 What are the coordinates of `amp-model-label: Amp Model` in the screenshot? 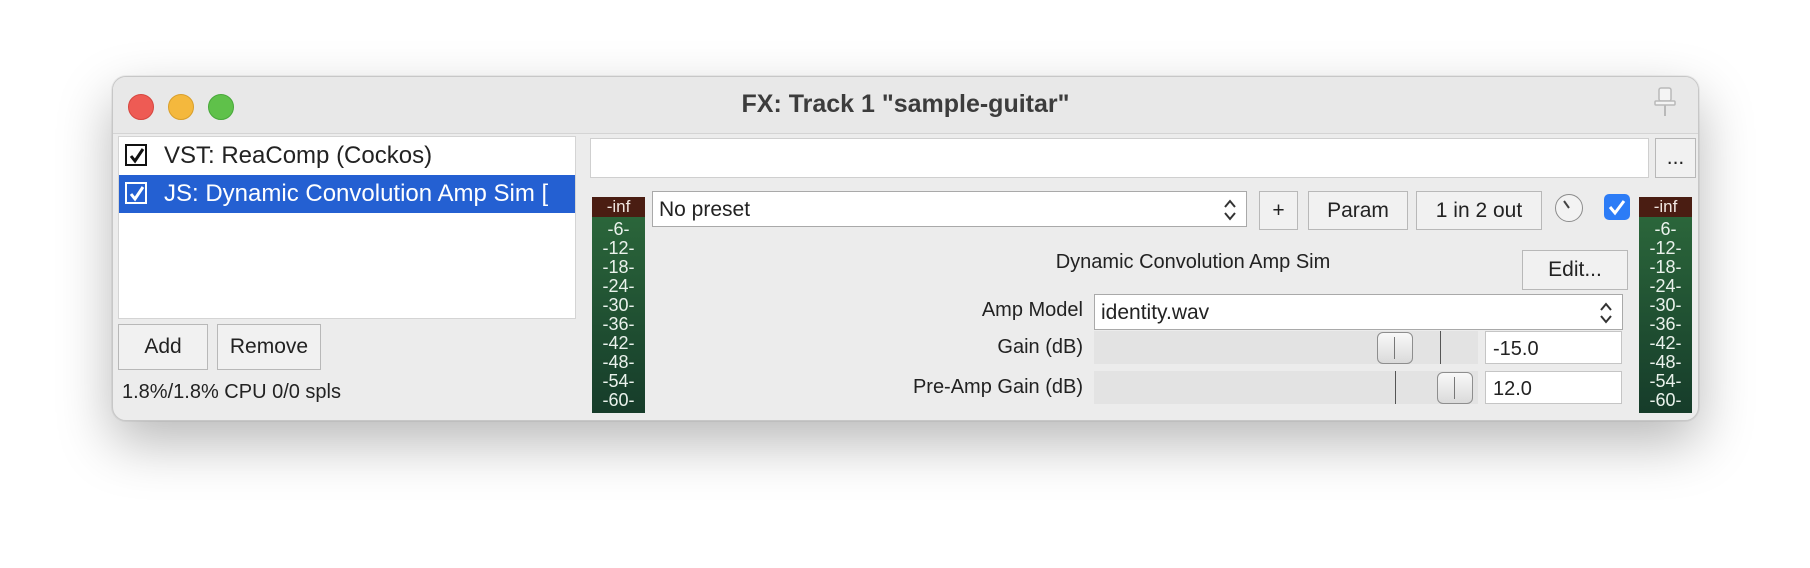 It's located at (1032, 310).